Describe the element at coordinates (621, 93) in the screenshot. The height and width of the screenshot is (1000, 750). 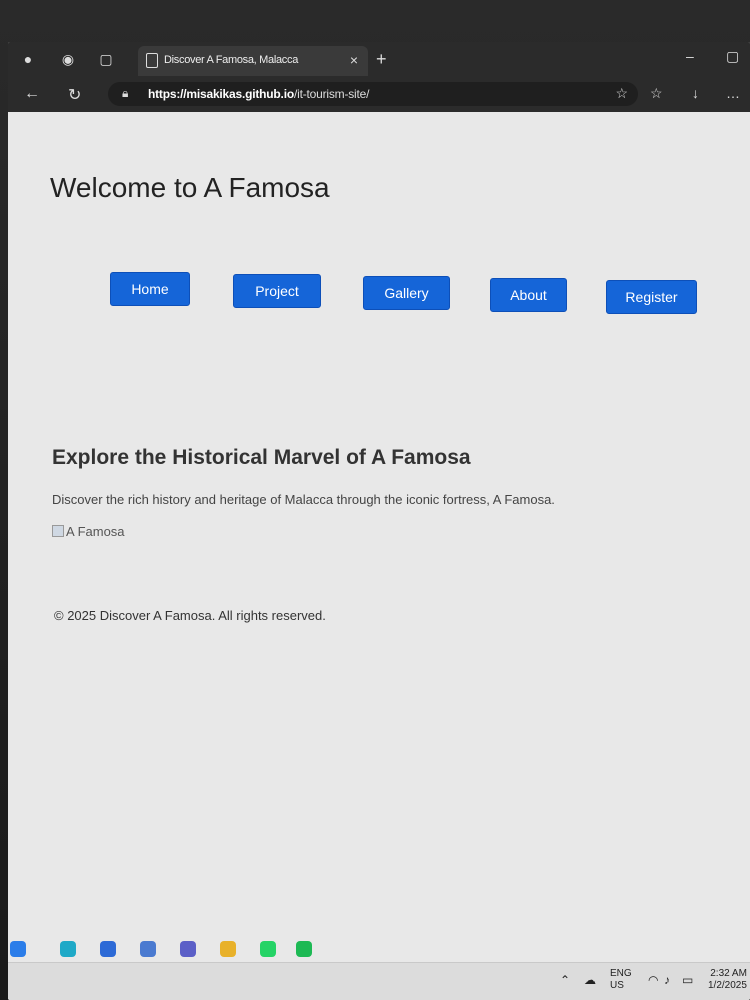
I see `favorite-star-icon: ☆` at that location.